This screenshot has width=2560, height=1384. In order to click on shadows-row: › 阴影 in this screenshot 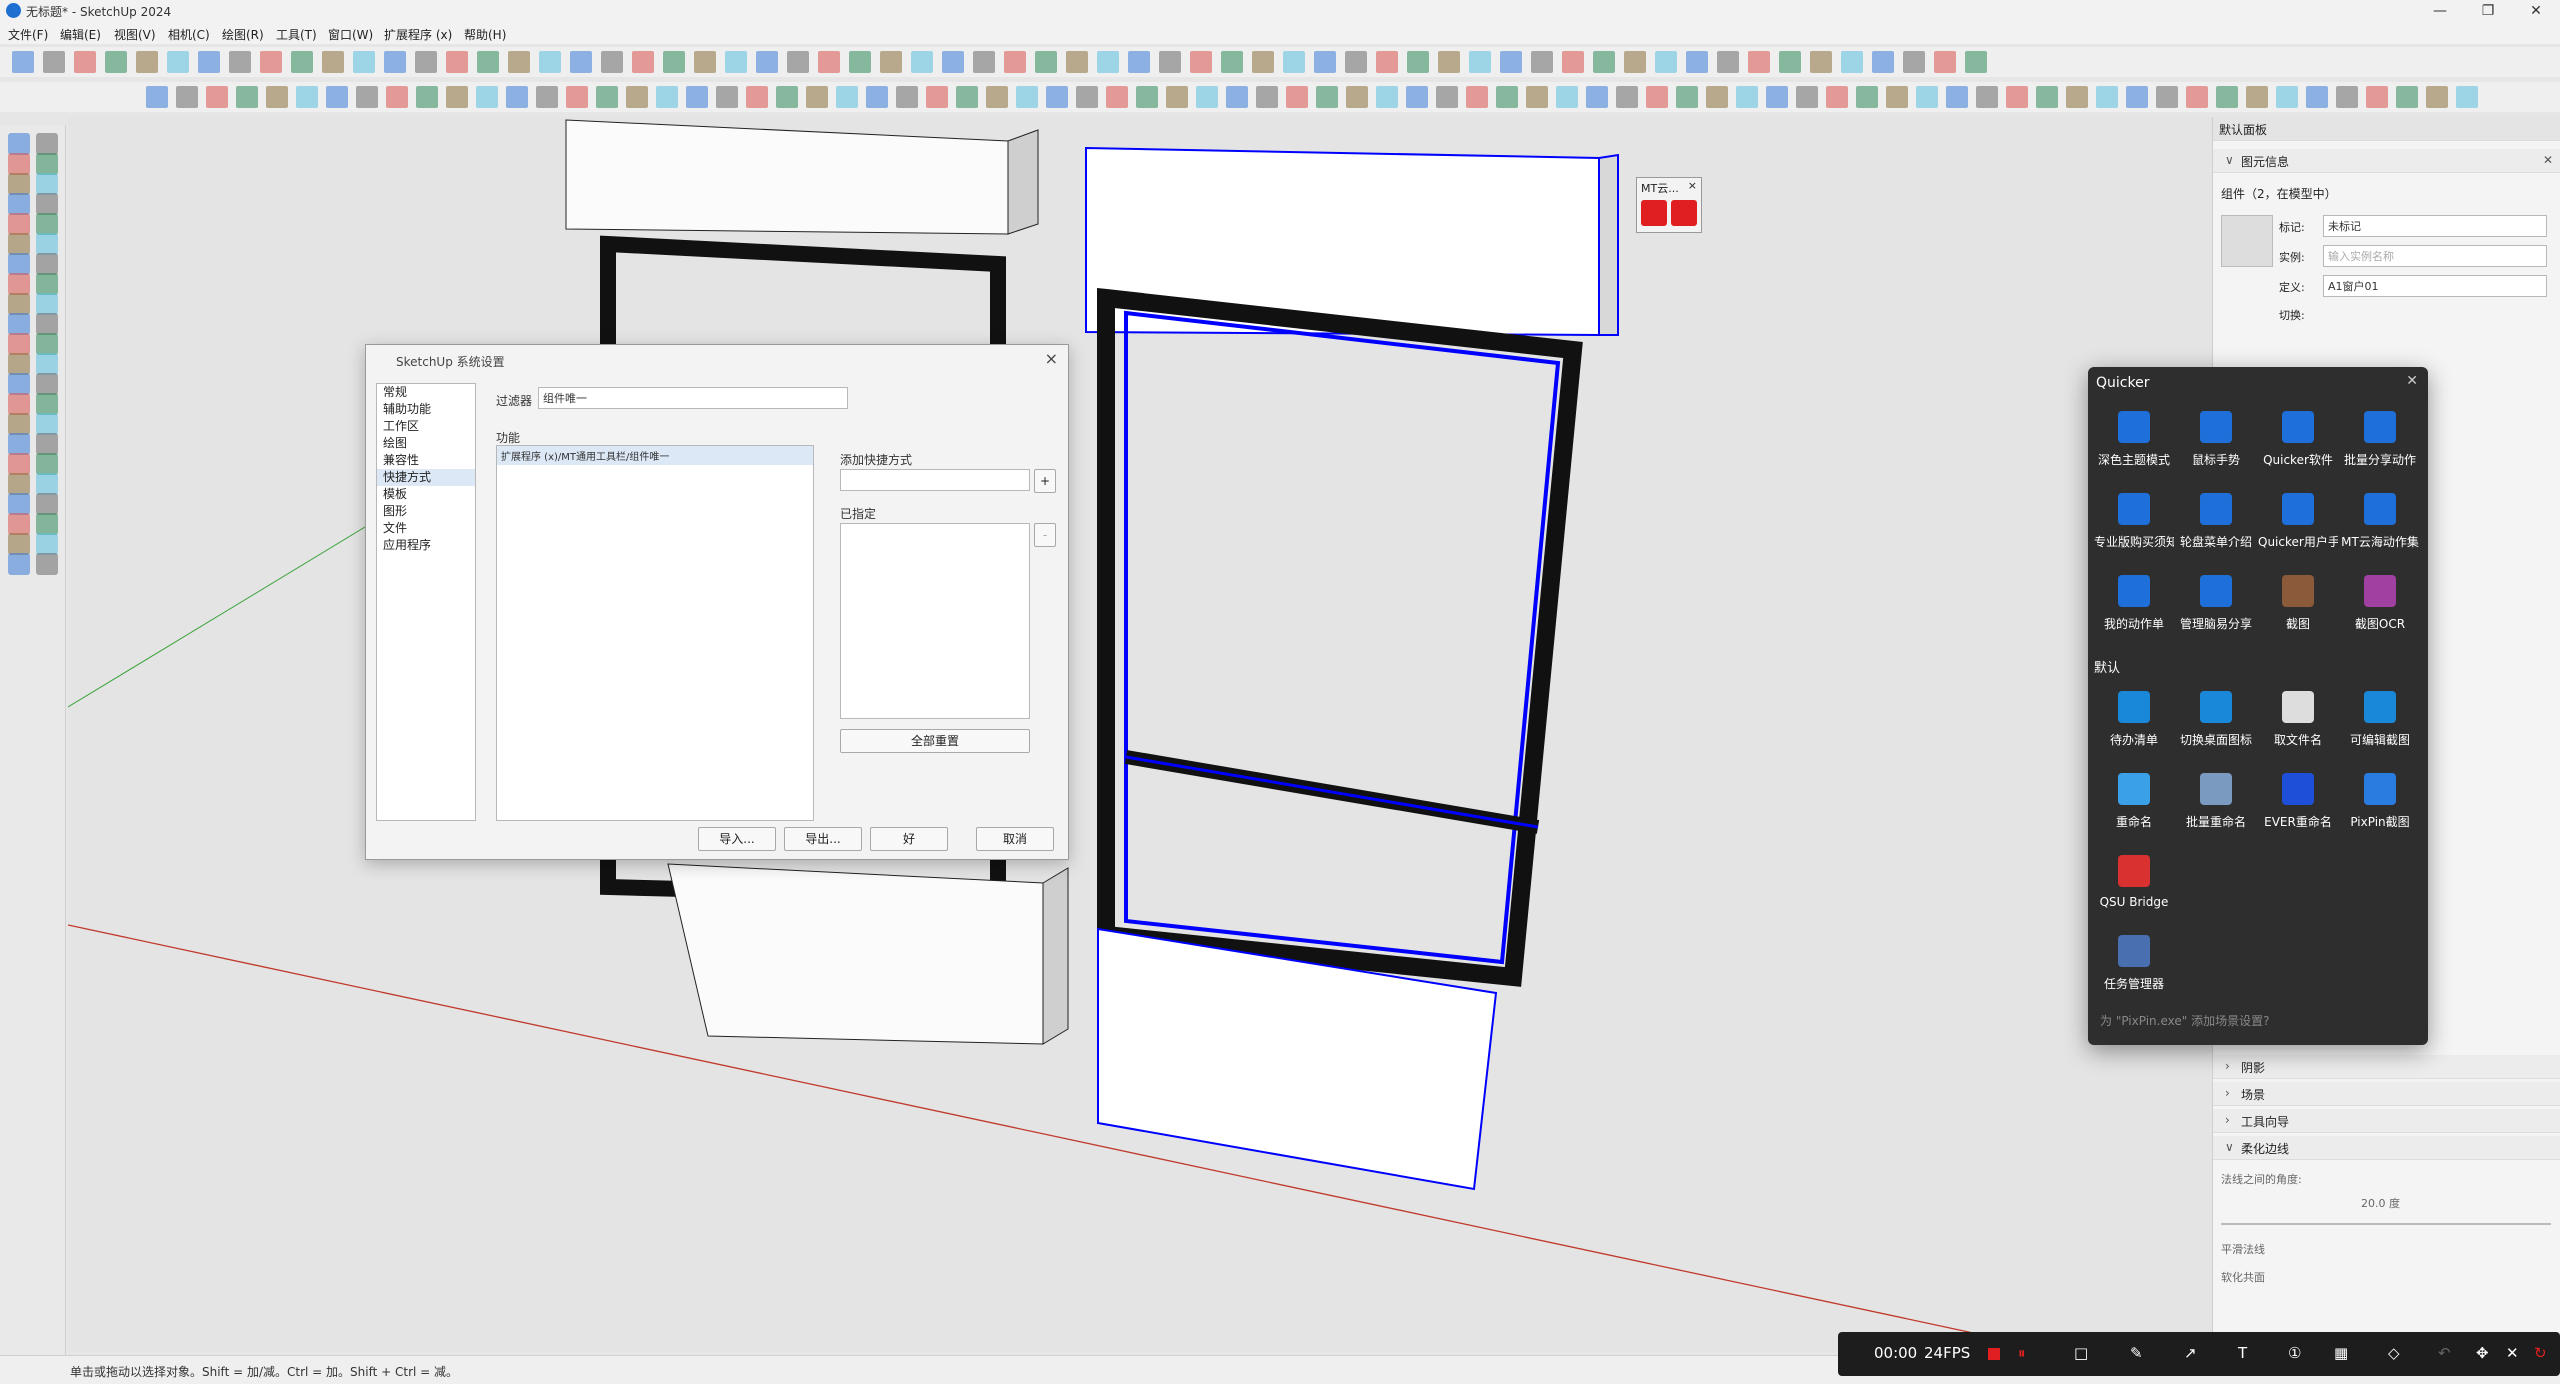, I will do `click(2386, 1067)`.